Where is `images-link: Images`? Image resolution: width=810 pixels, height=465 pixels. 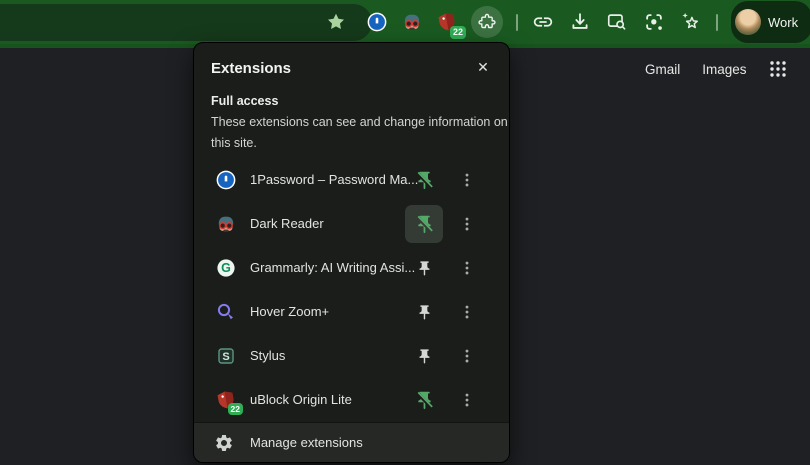
images-link: Images is located at coordinates (724, 69).